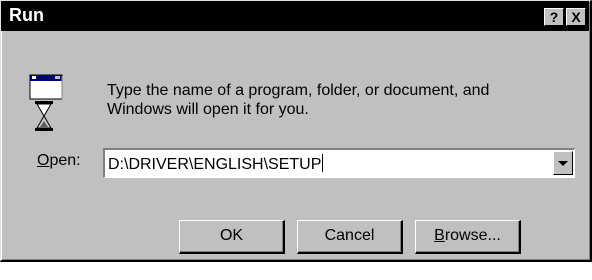 The height and width of the screenshot is (280, 592). What do you see at coordinates (554, 17) in the screenshot?
I see `help-button: ?` at bounding box center [554, 17].